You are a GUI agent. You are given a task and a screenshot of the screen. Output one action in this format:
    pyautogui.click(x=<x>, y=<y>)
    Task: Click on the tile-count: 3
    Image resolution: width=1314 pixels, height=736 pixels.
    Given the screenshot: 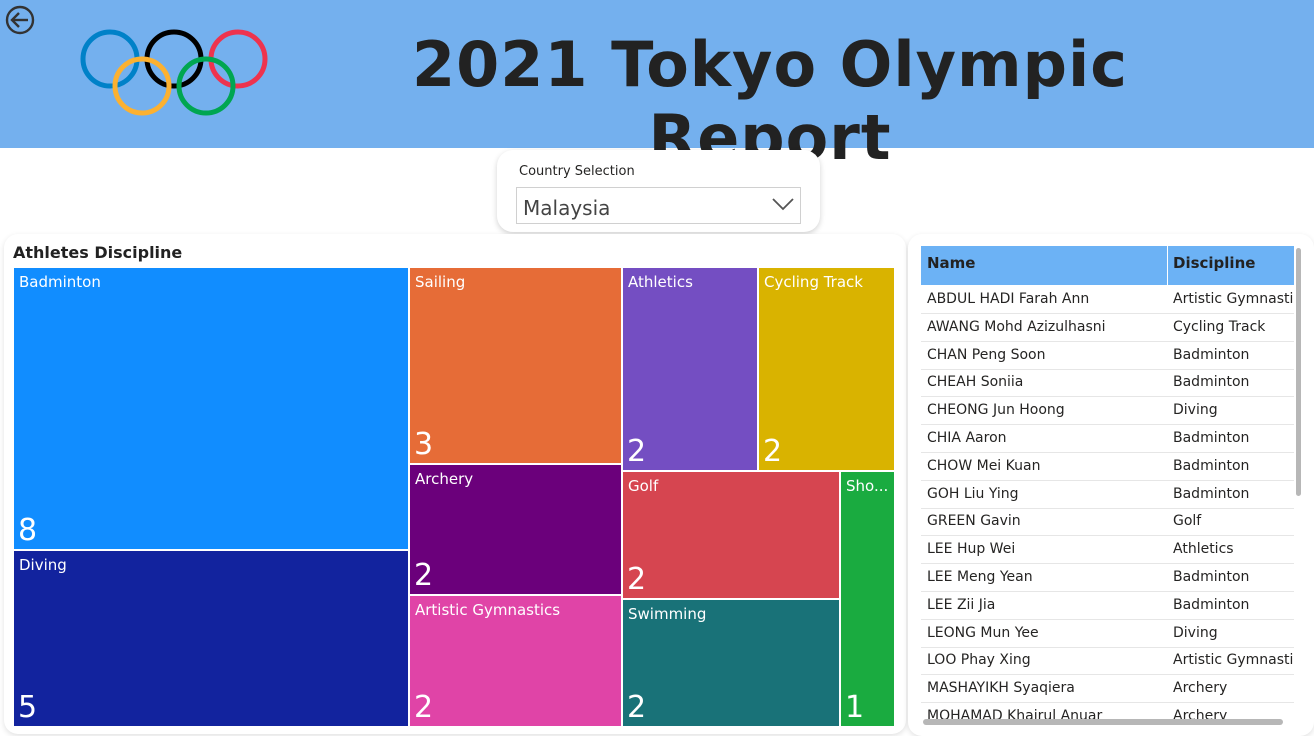 What is the action you would take?
    pyautogui.click(x=424, y=444)
    